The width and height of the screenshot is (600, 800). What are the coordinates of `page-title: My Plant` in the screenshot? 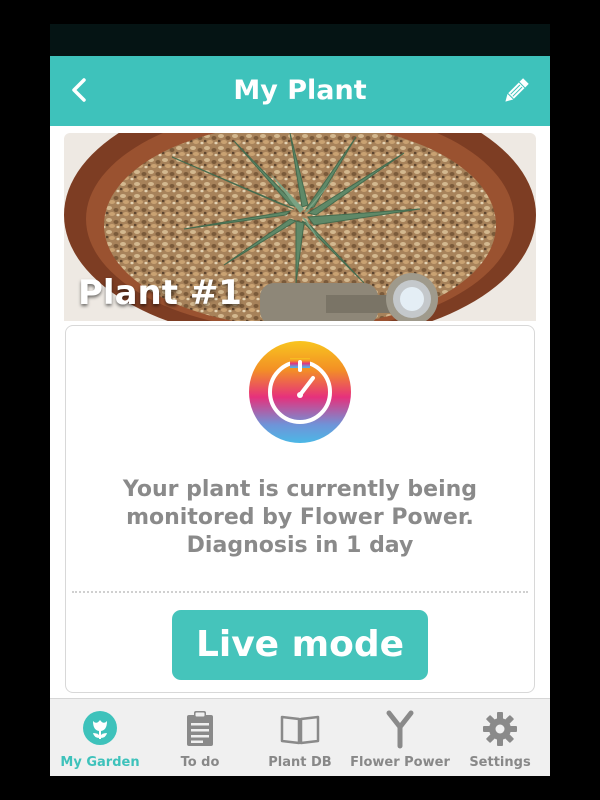 It's located at (300, 90).